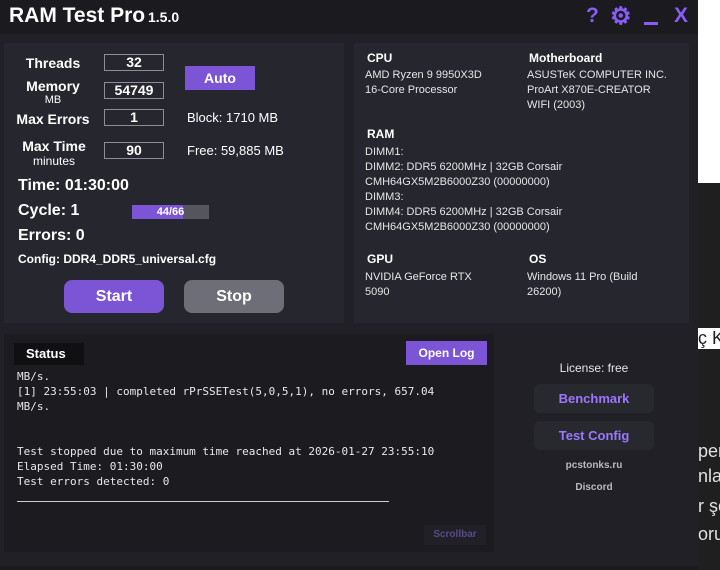 This screenshot has width=720, height=570. What do you see at coordinates (134, 62) in the screenshot?
I see `threads-input: 32` at bounding box center [134, 62].